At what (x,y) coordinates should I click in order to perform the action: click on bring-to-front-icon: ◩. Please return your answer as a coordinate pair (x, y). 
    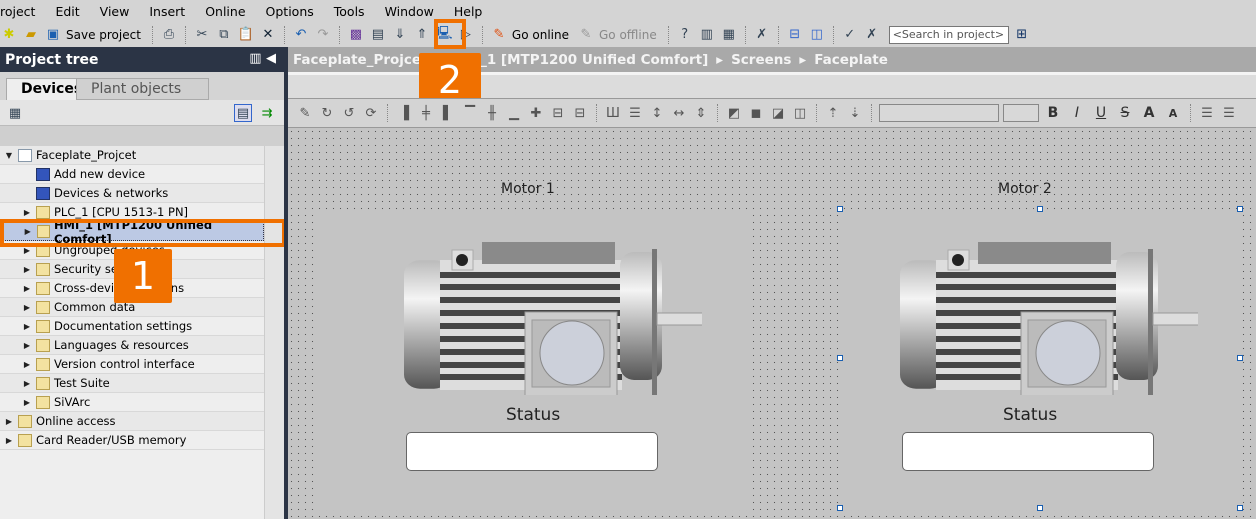
    Looking at the image, I should click on (734, 113).